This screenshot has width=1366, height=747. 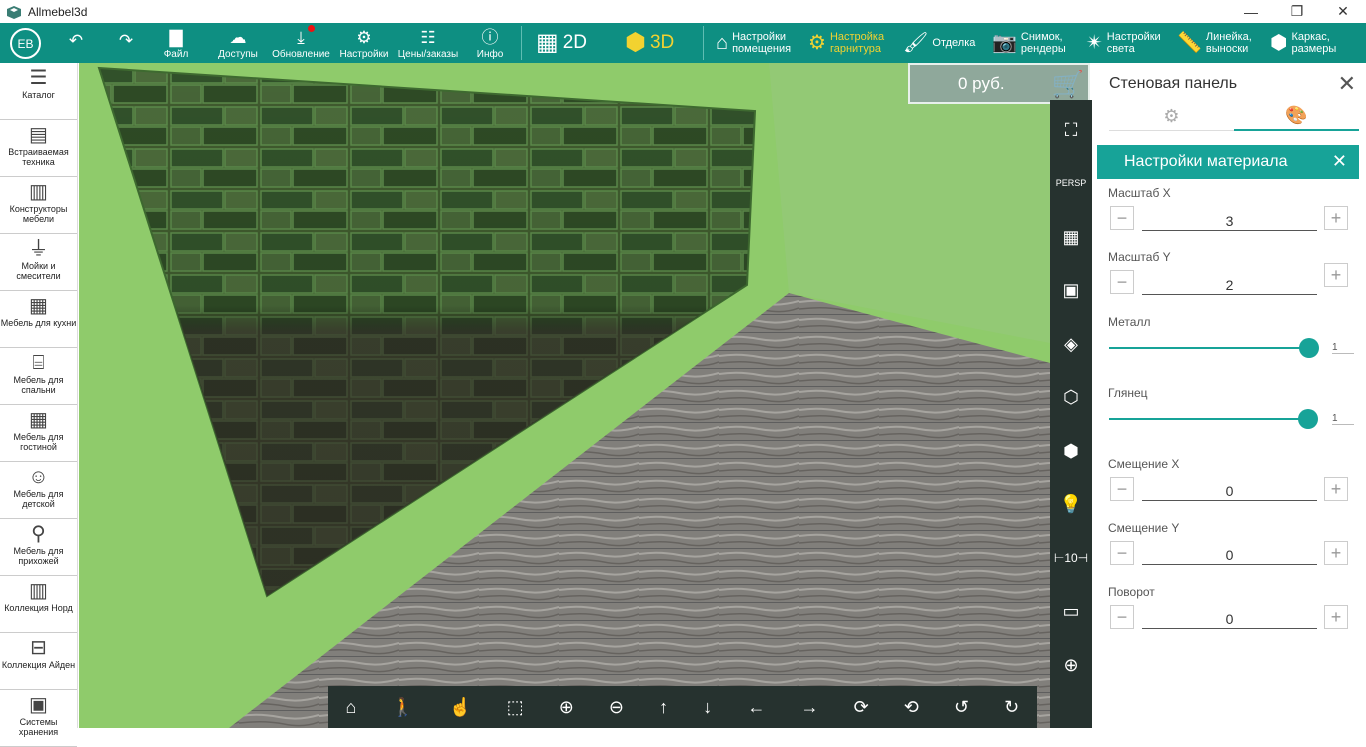 I want to click on gloss-value: 1, so click(x=1343, y=419).